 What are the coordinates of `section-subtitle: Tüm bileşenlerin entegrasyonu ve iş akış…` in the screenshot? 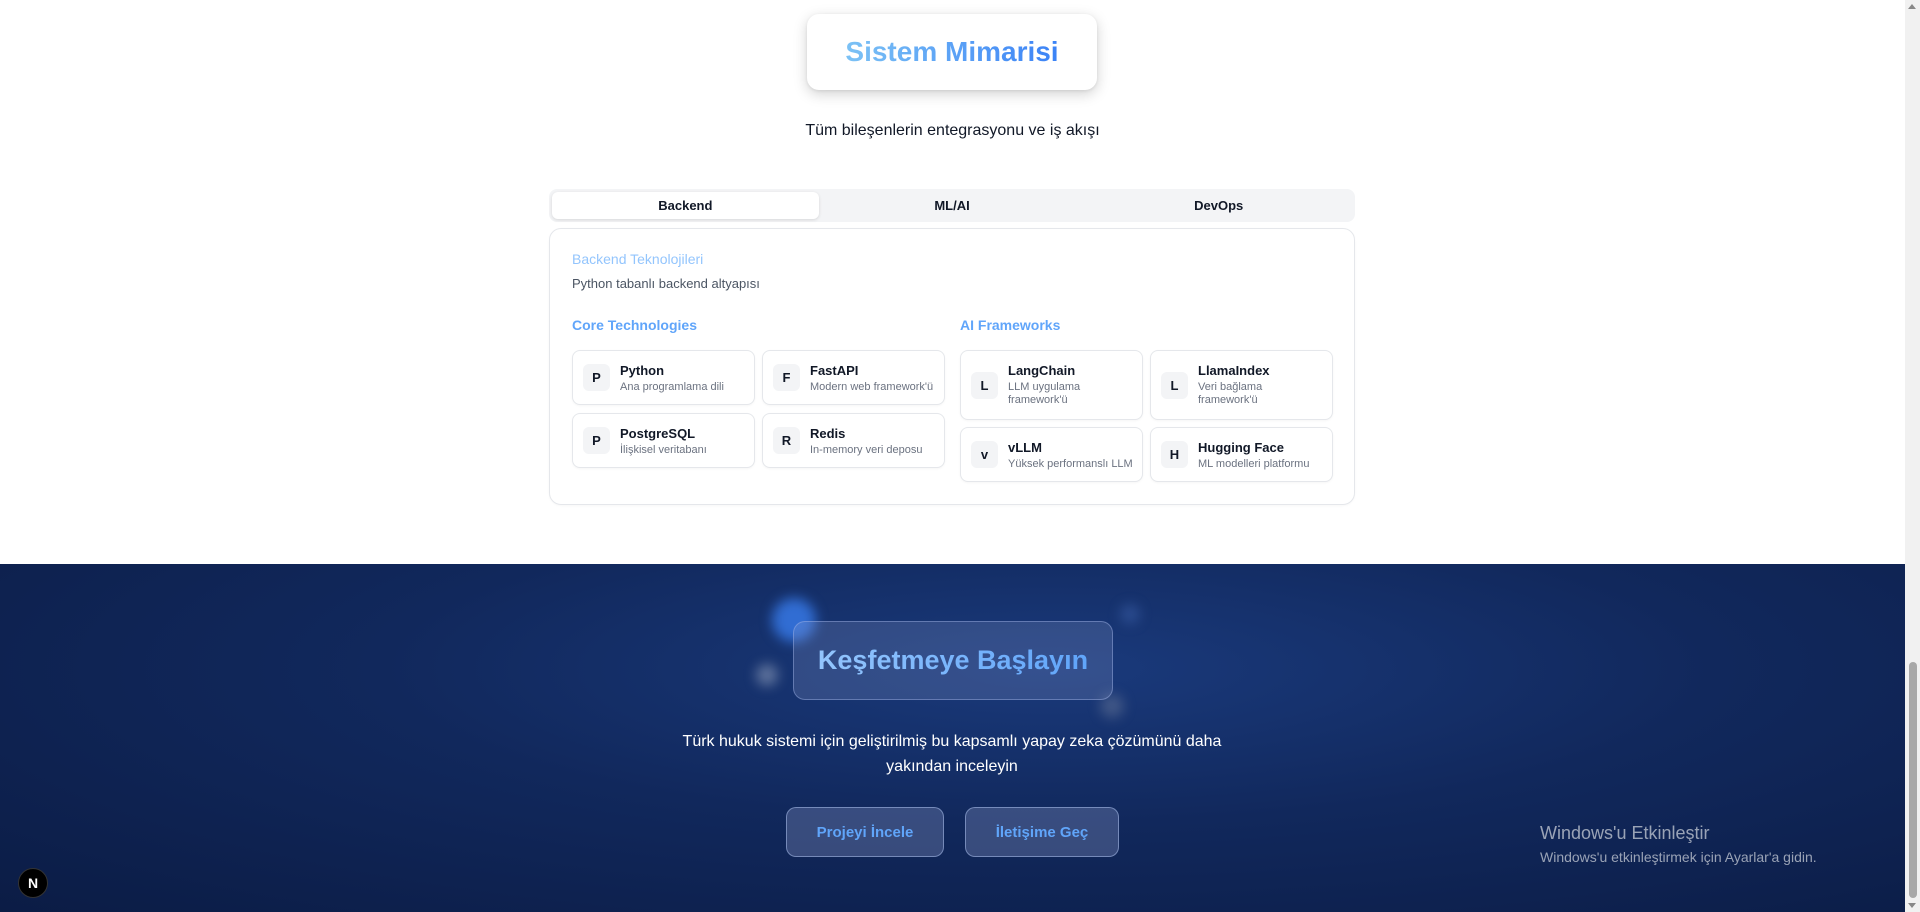 It's located at (952, 130).